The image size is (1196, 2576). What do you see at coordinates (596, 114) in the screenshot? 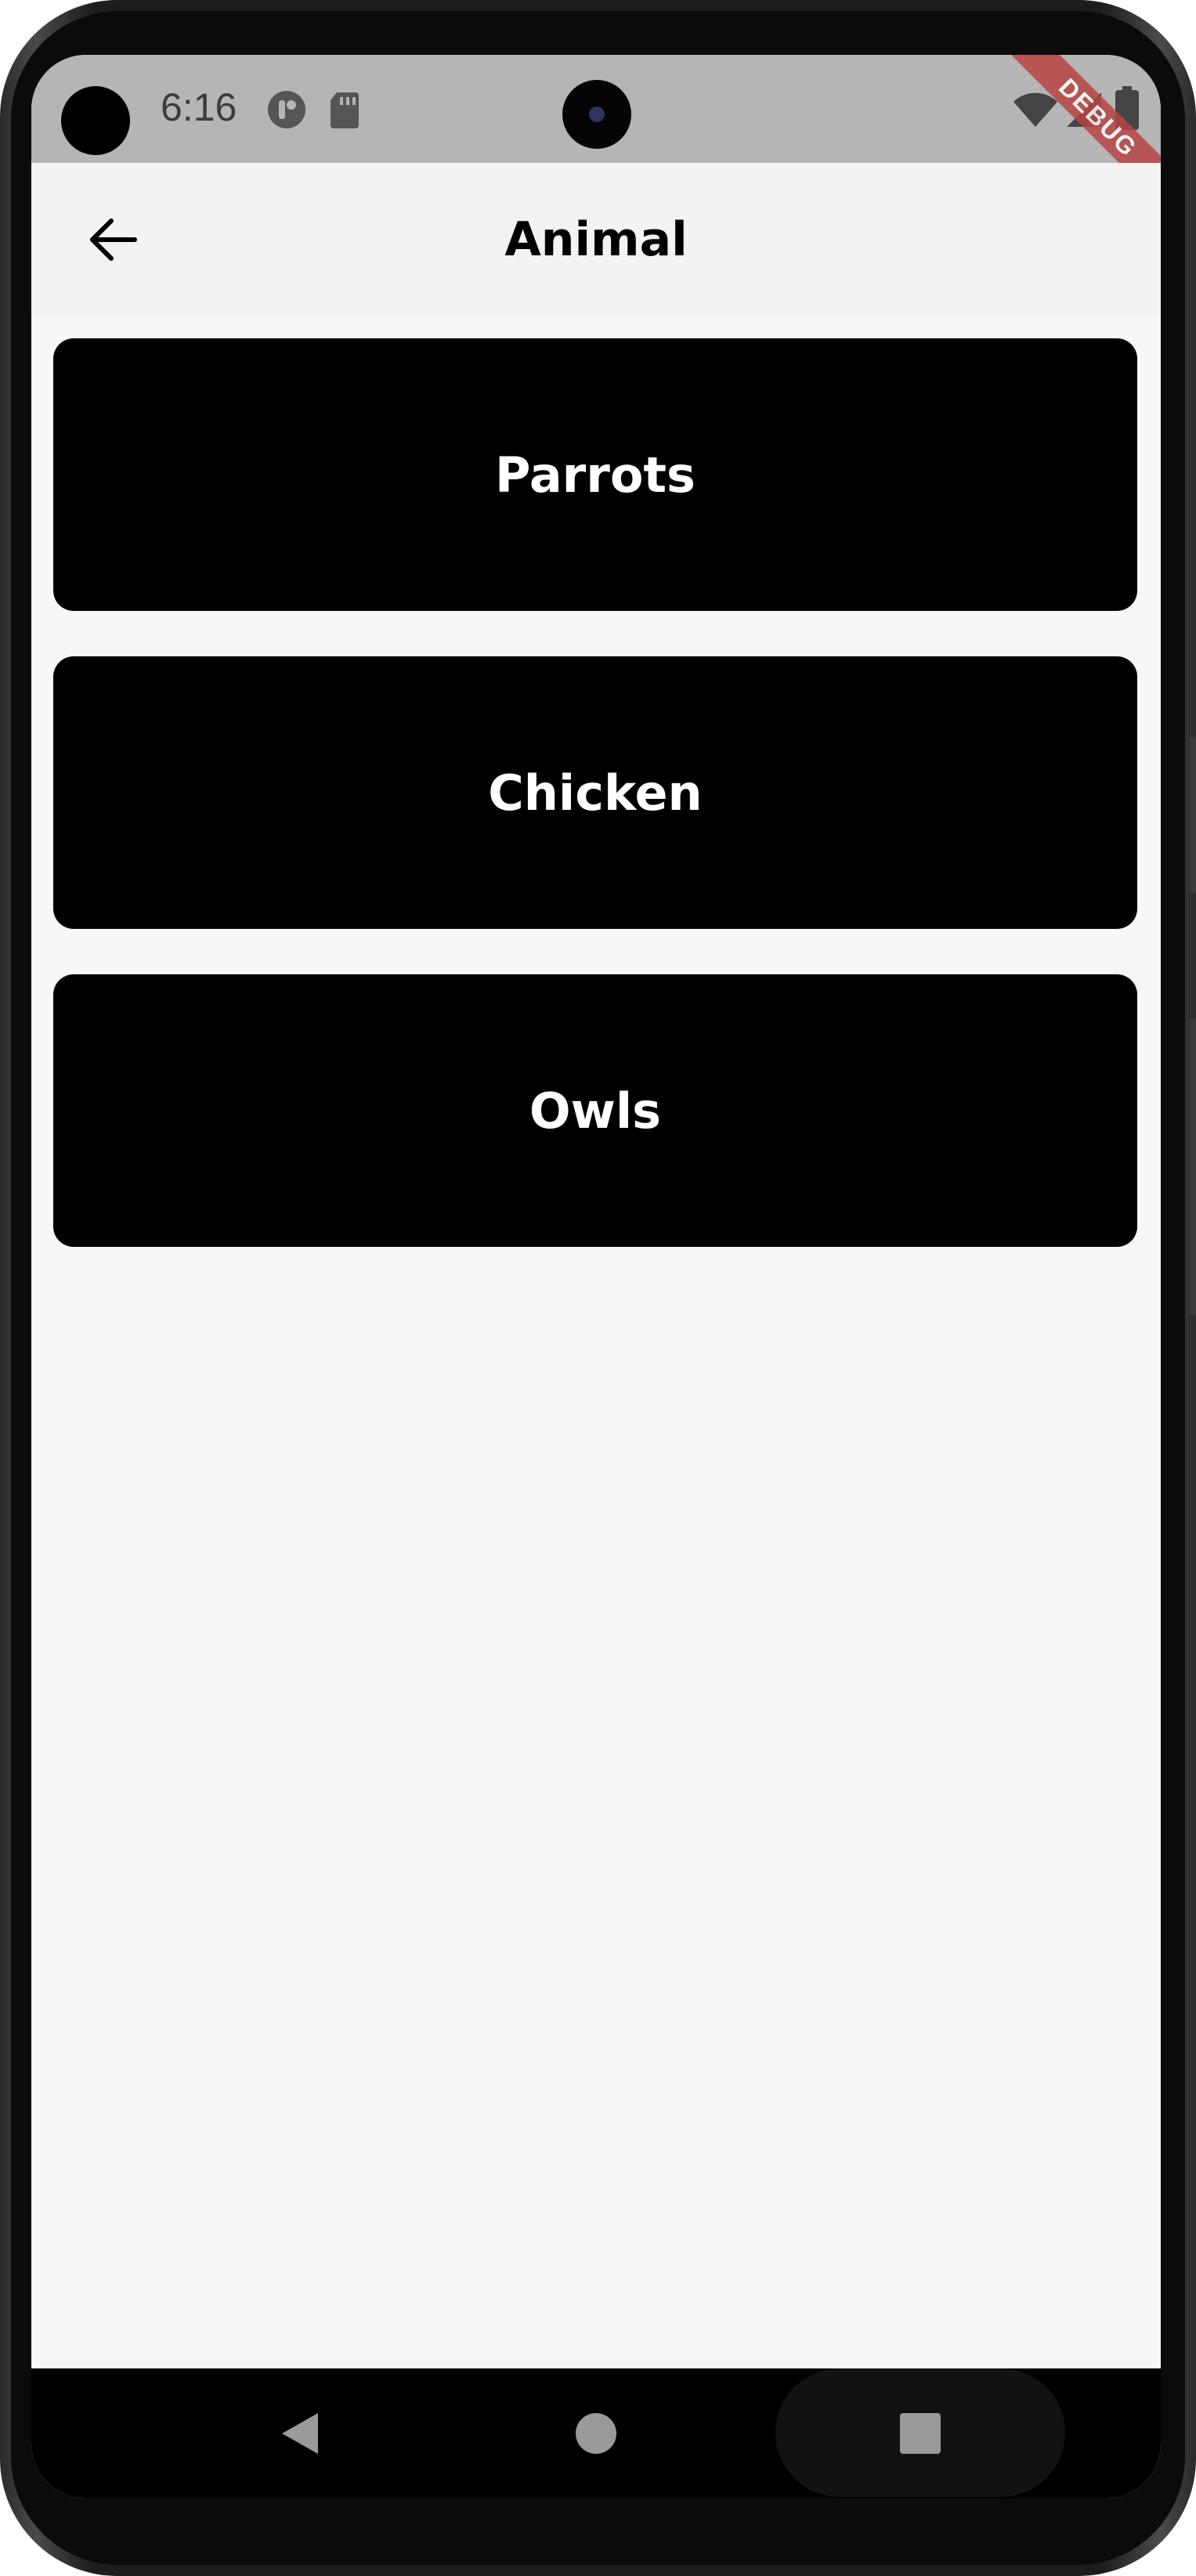
I see `camera-cutout-center` at bounding box center [596, 114].